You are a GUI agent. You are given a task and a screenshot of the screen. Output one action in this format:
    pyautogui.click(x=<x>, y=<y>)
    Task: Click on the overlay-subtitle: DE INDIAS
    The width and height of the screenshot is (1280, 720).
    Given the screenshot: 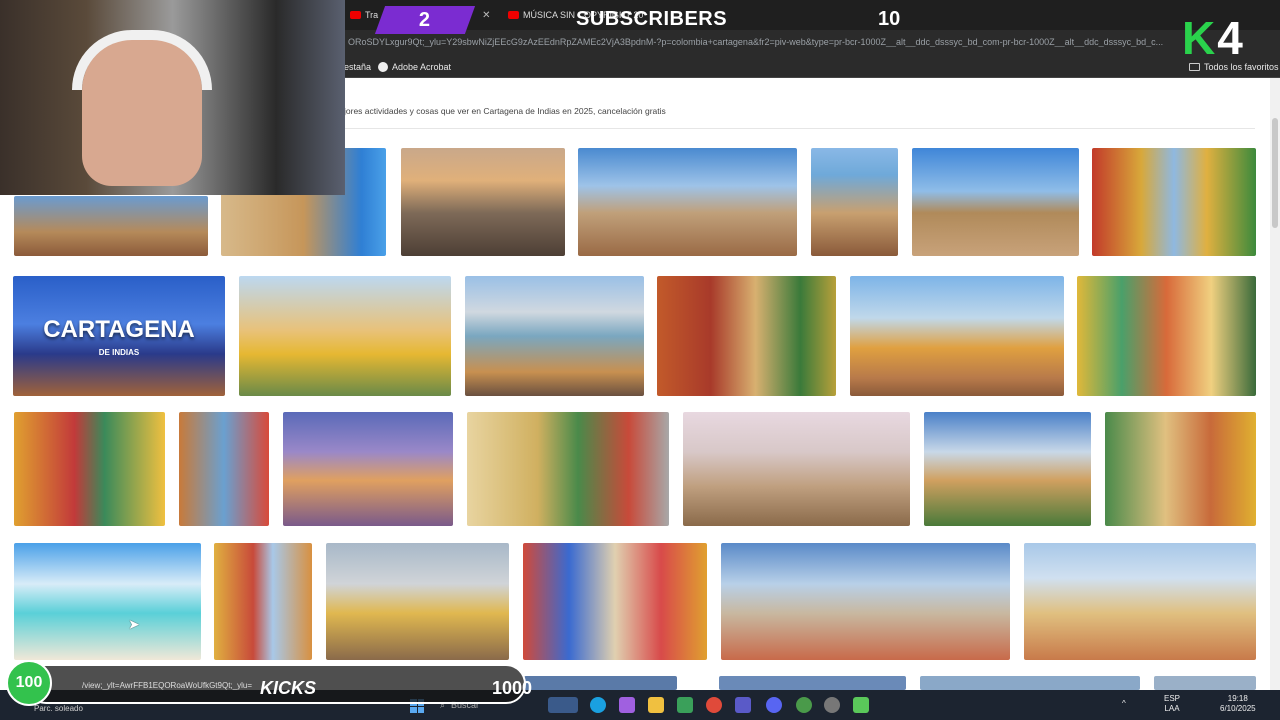 What is the action you would take?
    pyautogui.click(x=119, y=352)
    